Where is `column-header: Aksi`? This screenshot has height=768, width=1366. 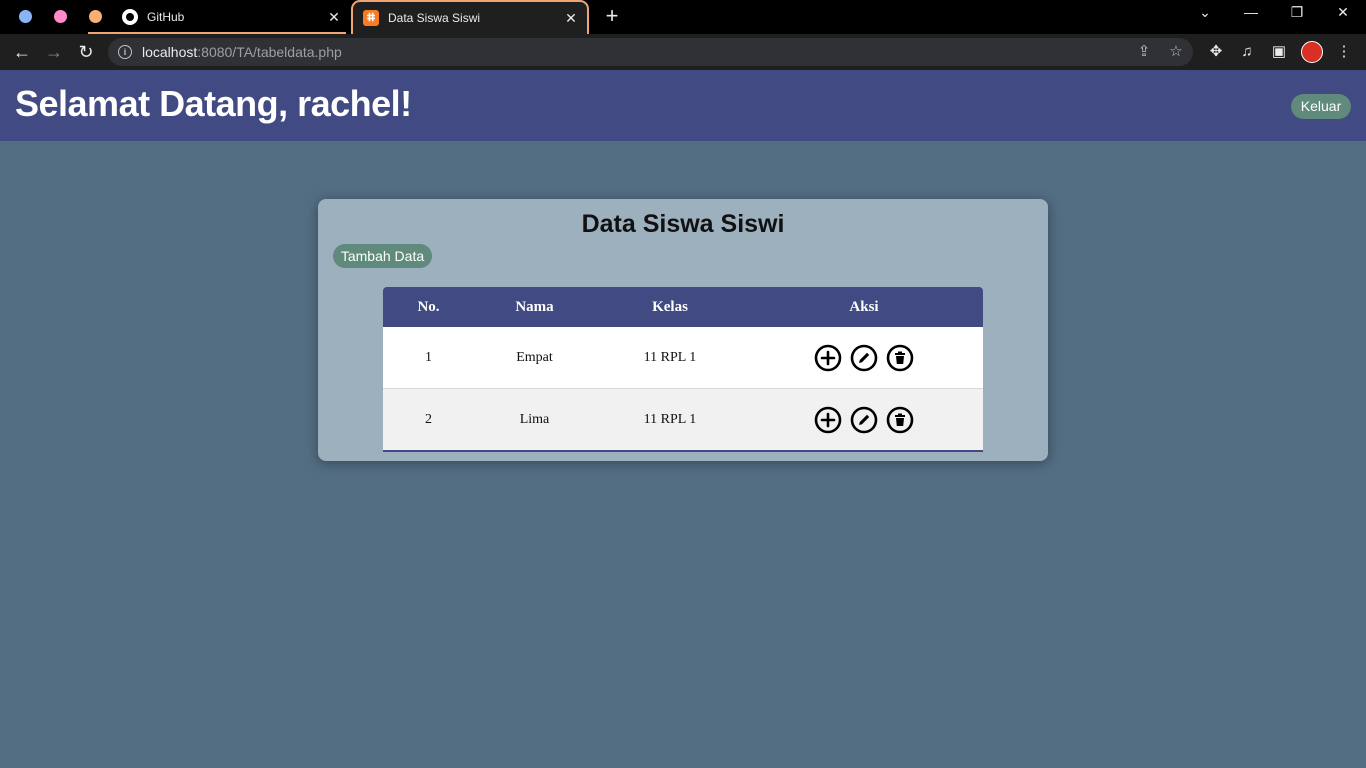
column-header: Aksi is located at coordinates (864, 306).